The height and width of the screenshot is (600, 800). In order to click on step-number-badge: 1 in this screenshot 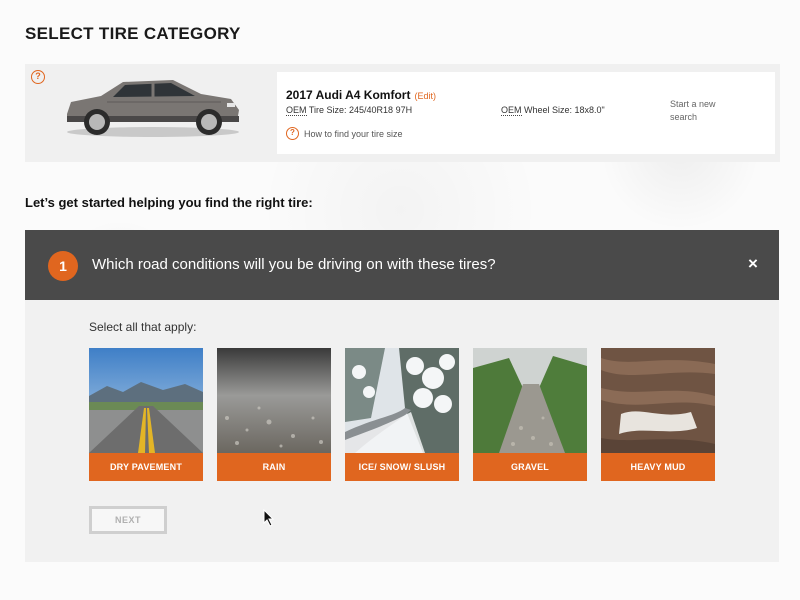, I will do `click(63, 266)`.